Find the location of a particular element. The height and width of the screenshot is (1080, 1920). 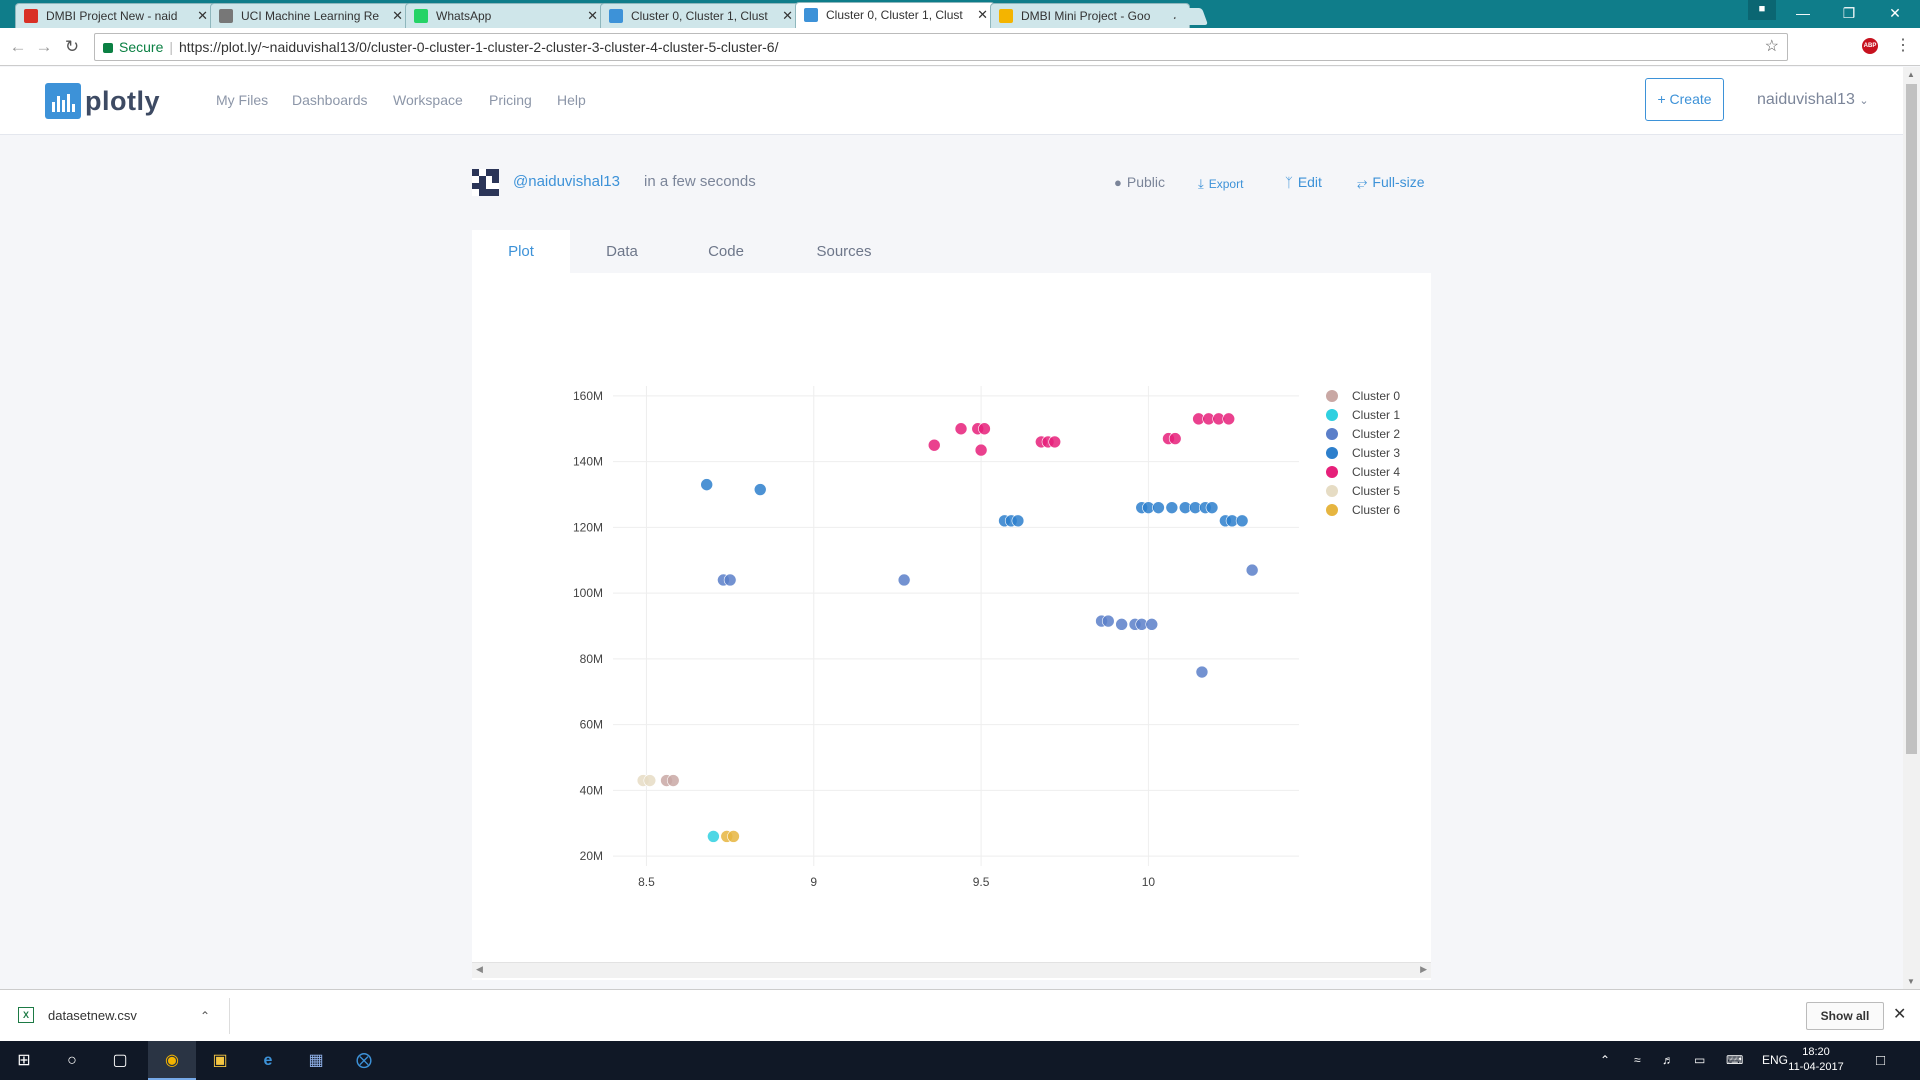

notepad-icon: ▦ is located at coordinates (316, 1060).